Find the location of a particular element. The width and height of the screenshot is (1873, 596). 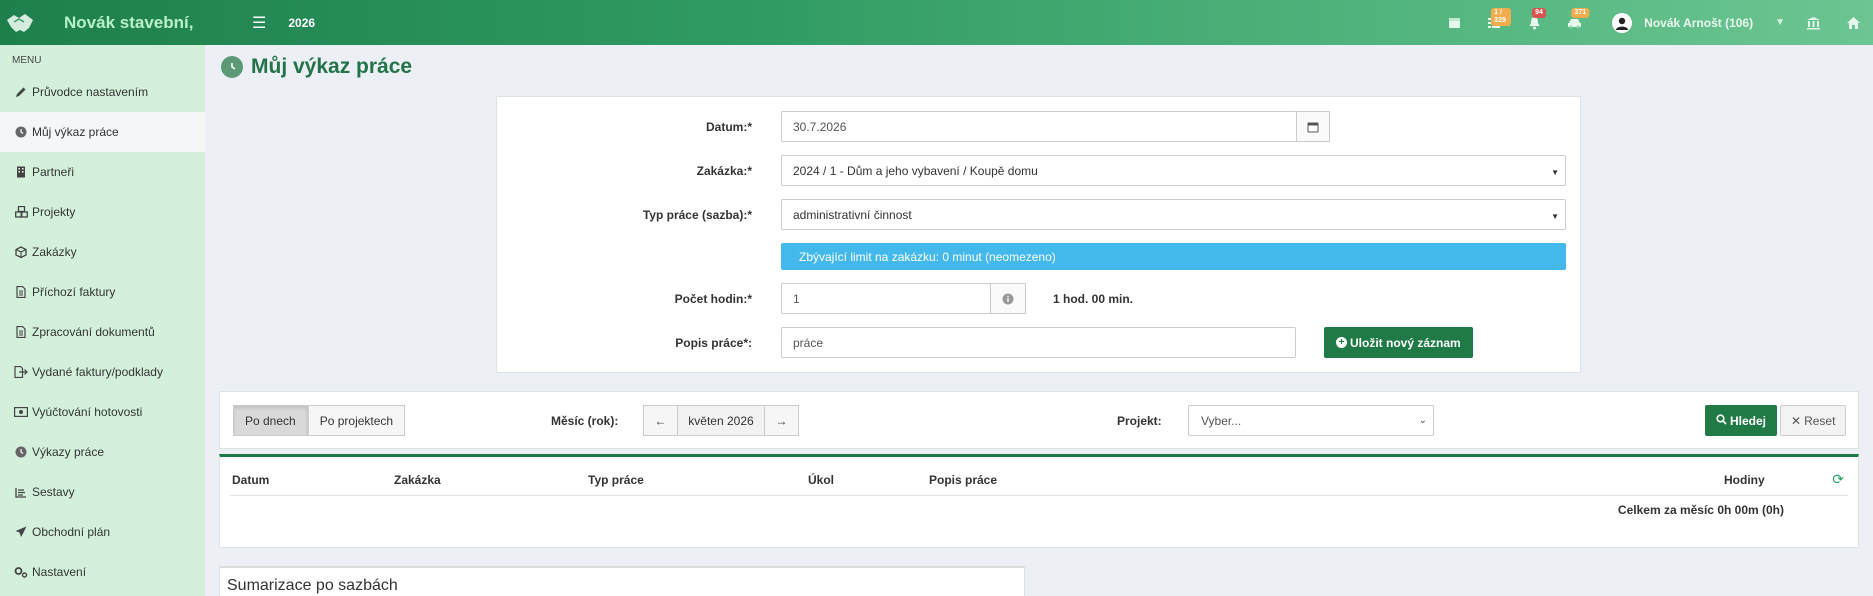

rate-summary-panel: Sumarizace po sazbách is located at coordinates (622, 581).